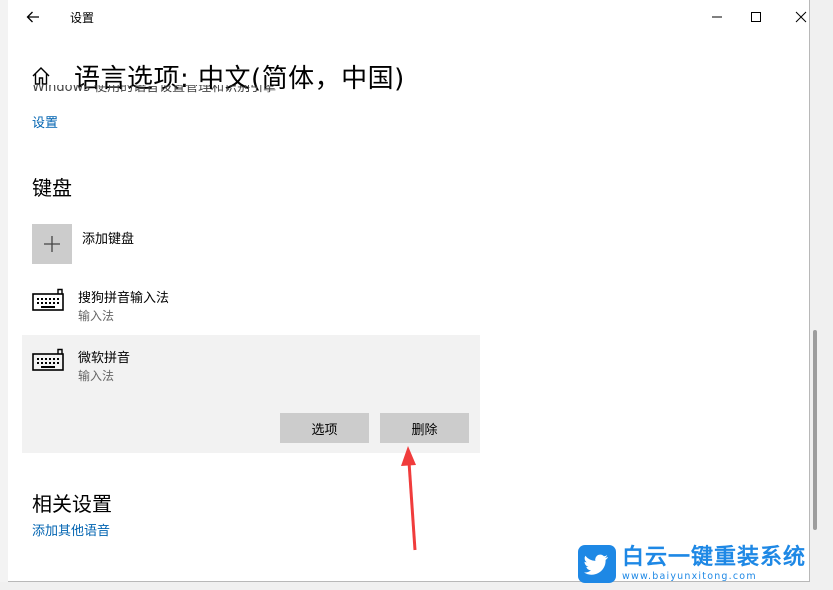 This screenshot has width=833, height=590. What do you see at coordinates (815, 430) in the screenshot?
I see `scrollbar-thumb` at bounding box center [815, 430].